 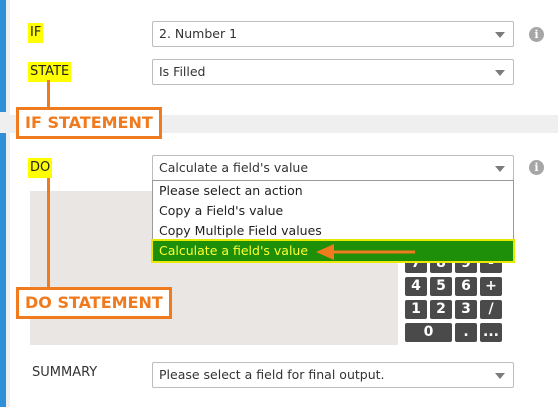 I want to click on do-callout-line, so click(x=48, y=233).